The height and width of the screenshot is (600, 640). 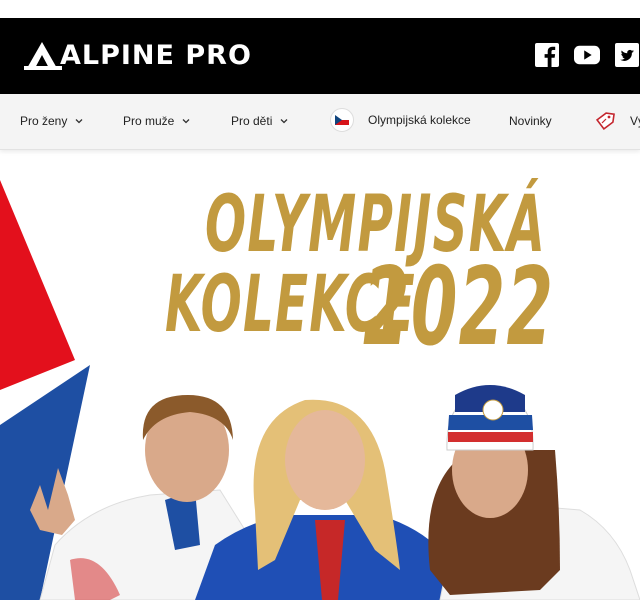 What do you see at coordinates (320, 499) in the screenshot?
I see `athlete-middle-figure` at bounding box center [320, 499].